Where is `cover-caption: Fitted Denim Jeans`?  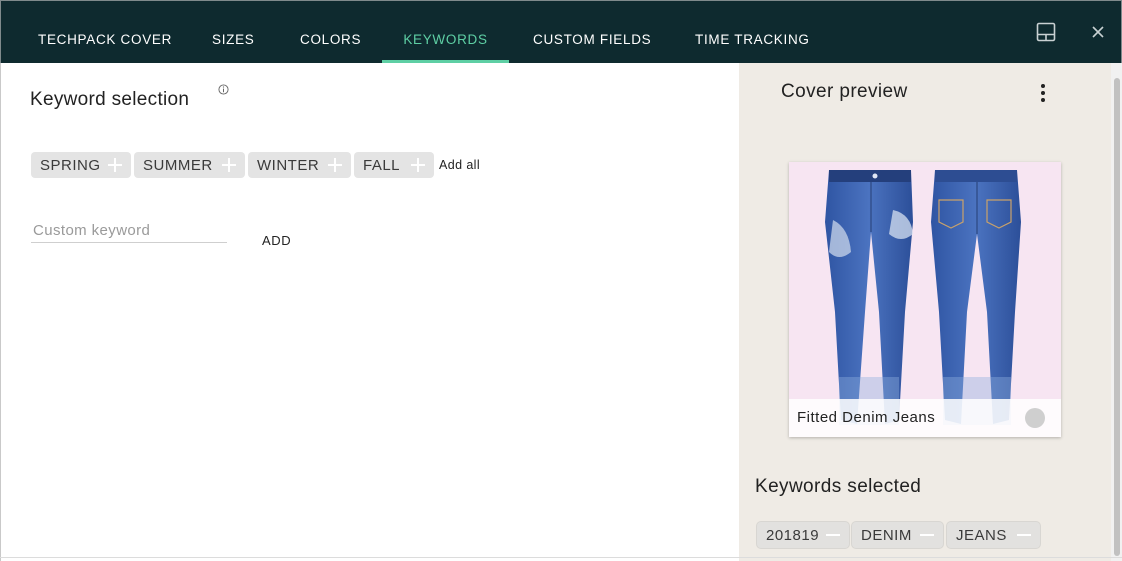 cover-caption: Fitted Denim Jeans is located at coordinates (925, 418).